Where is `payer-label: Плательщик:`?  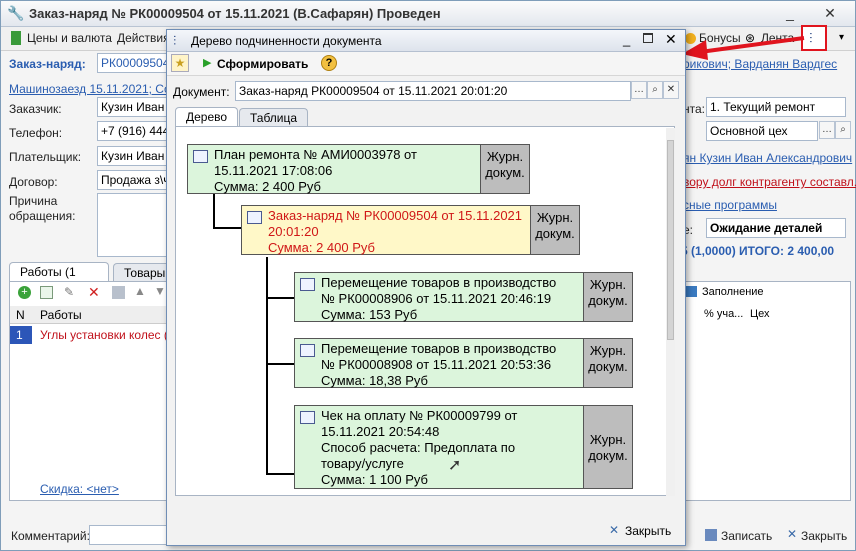
payer-label: Плательщик: is located at coordinates (45, 157).